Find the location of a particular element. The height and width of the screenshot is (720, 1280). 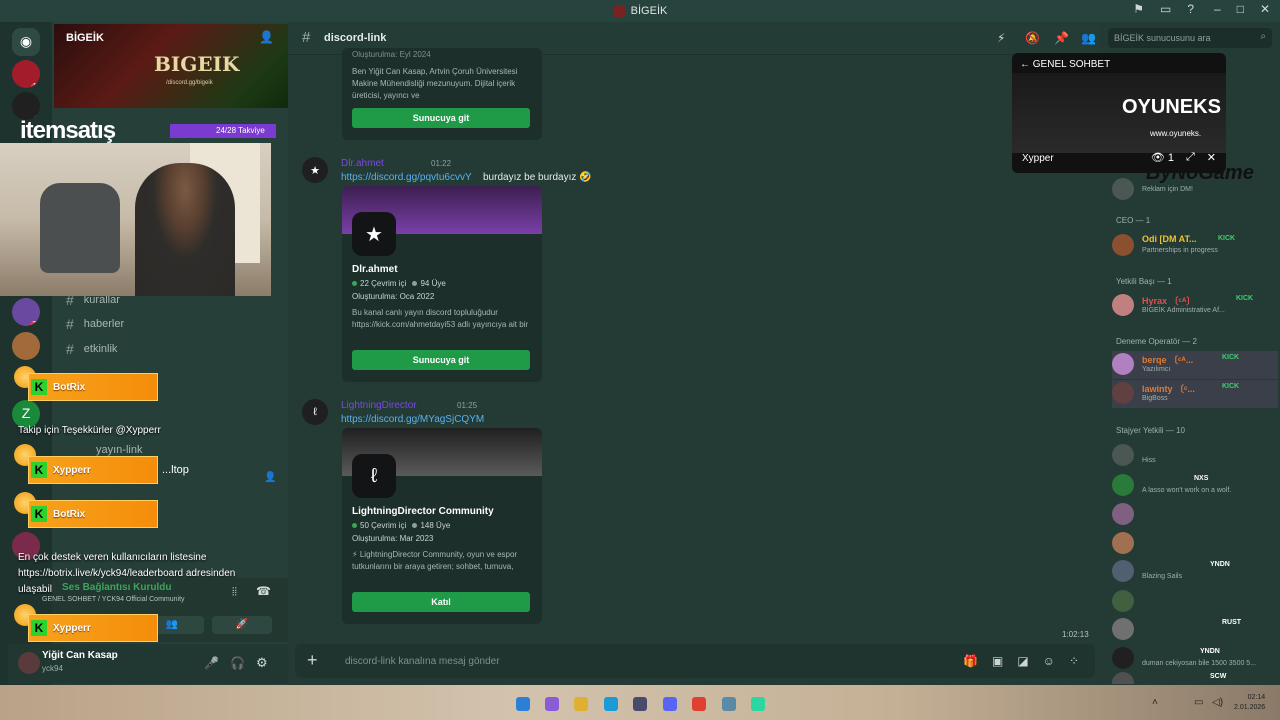

avatar: ★ is located at coordinates (315, 170).